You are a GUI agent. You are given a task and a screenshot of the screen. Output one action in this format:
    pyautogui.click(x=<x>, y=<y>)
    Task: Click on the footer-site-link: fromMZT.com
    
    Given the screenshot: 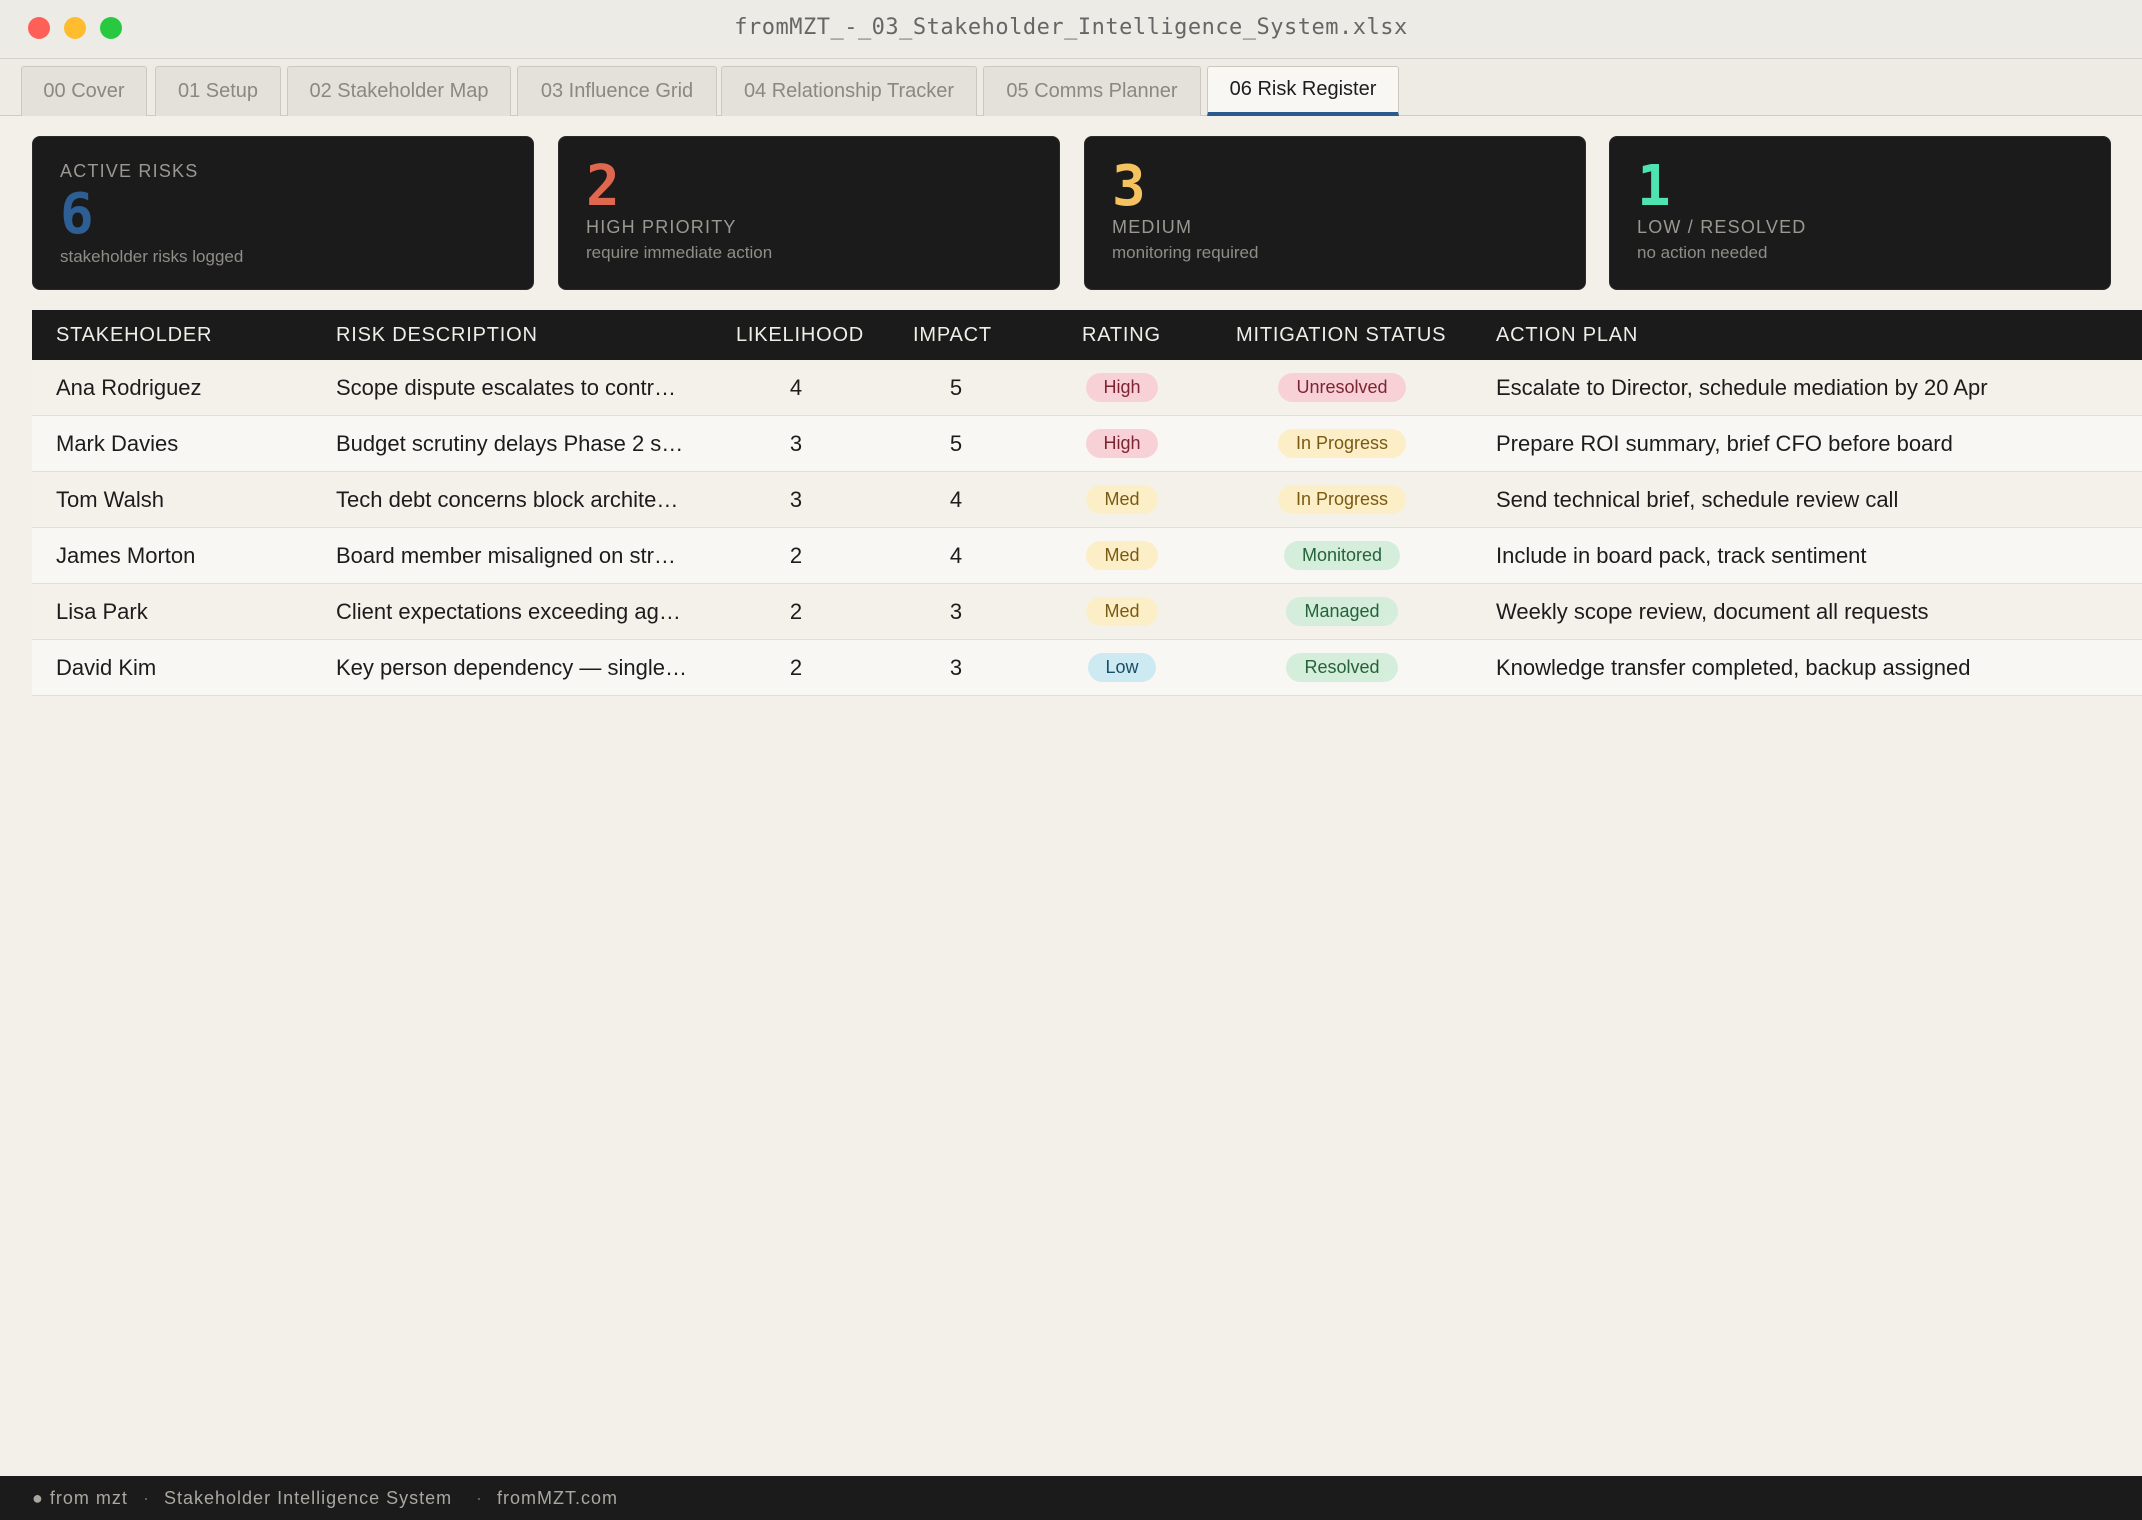 What is the action you would take?
    pyautogui.click(x=557, y=1498)
    